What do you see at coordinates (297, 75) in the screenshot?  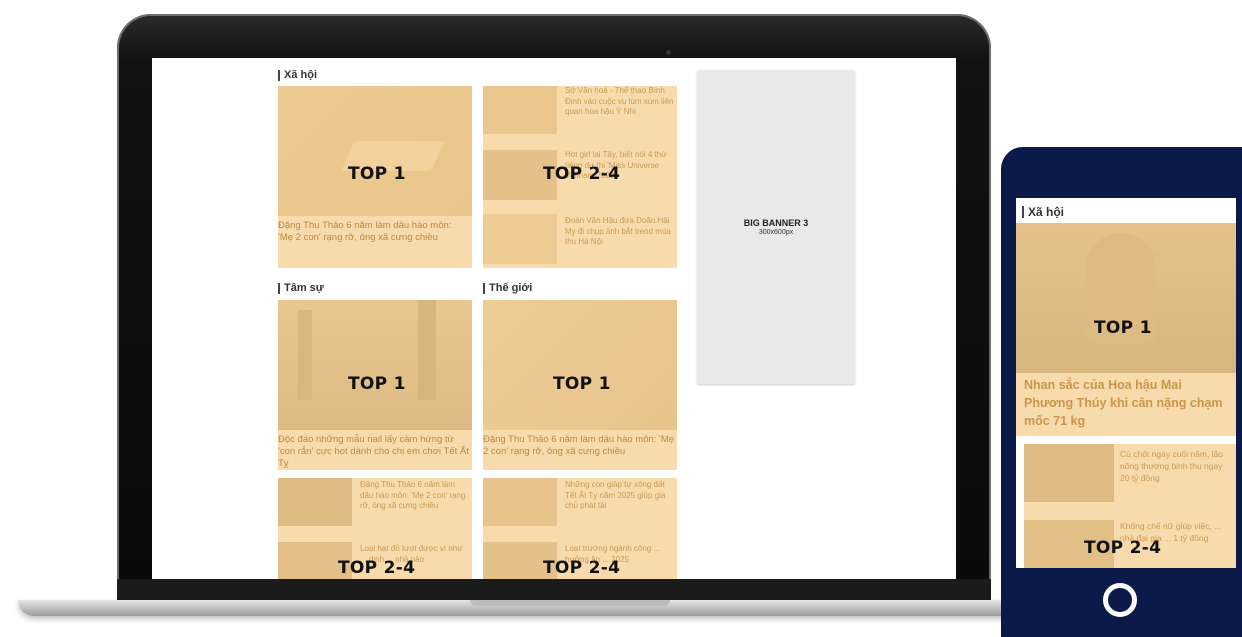 I see `section-title-xa-hoi: Xã hội` at bounding box center [297, 75].